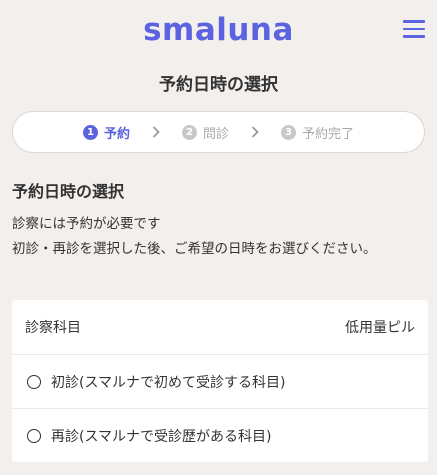  Describe the element at coordinates (222, 237) in the screenshot. I see `description: 診察には予約が必要です 初診・再診を選択した後、ご希望の日時をお選びください。` at that location.